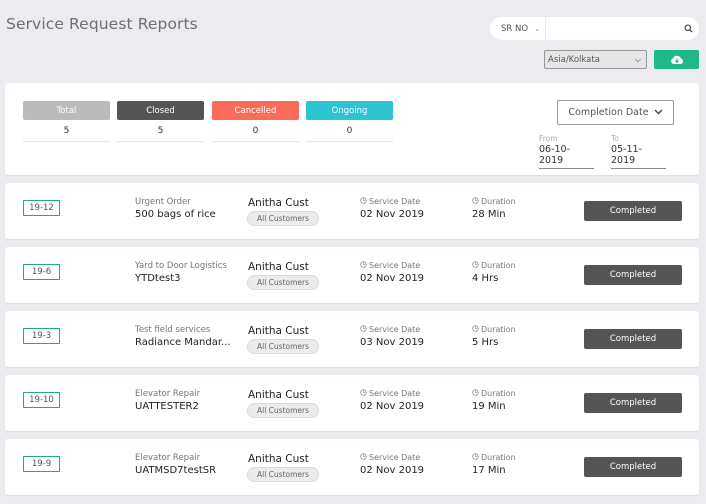 This screenshot has height=504, width=706. What do you see at coordinates (485, 278) in the screenshot?
I see `duration-value: 4 Hrs` at bounding box center [485, 278].